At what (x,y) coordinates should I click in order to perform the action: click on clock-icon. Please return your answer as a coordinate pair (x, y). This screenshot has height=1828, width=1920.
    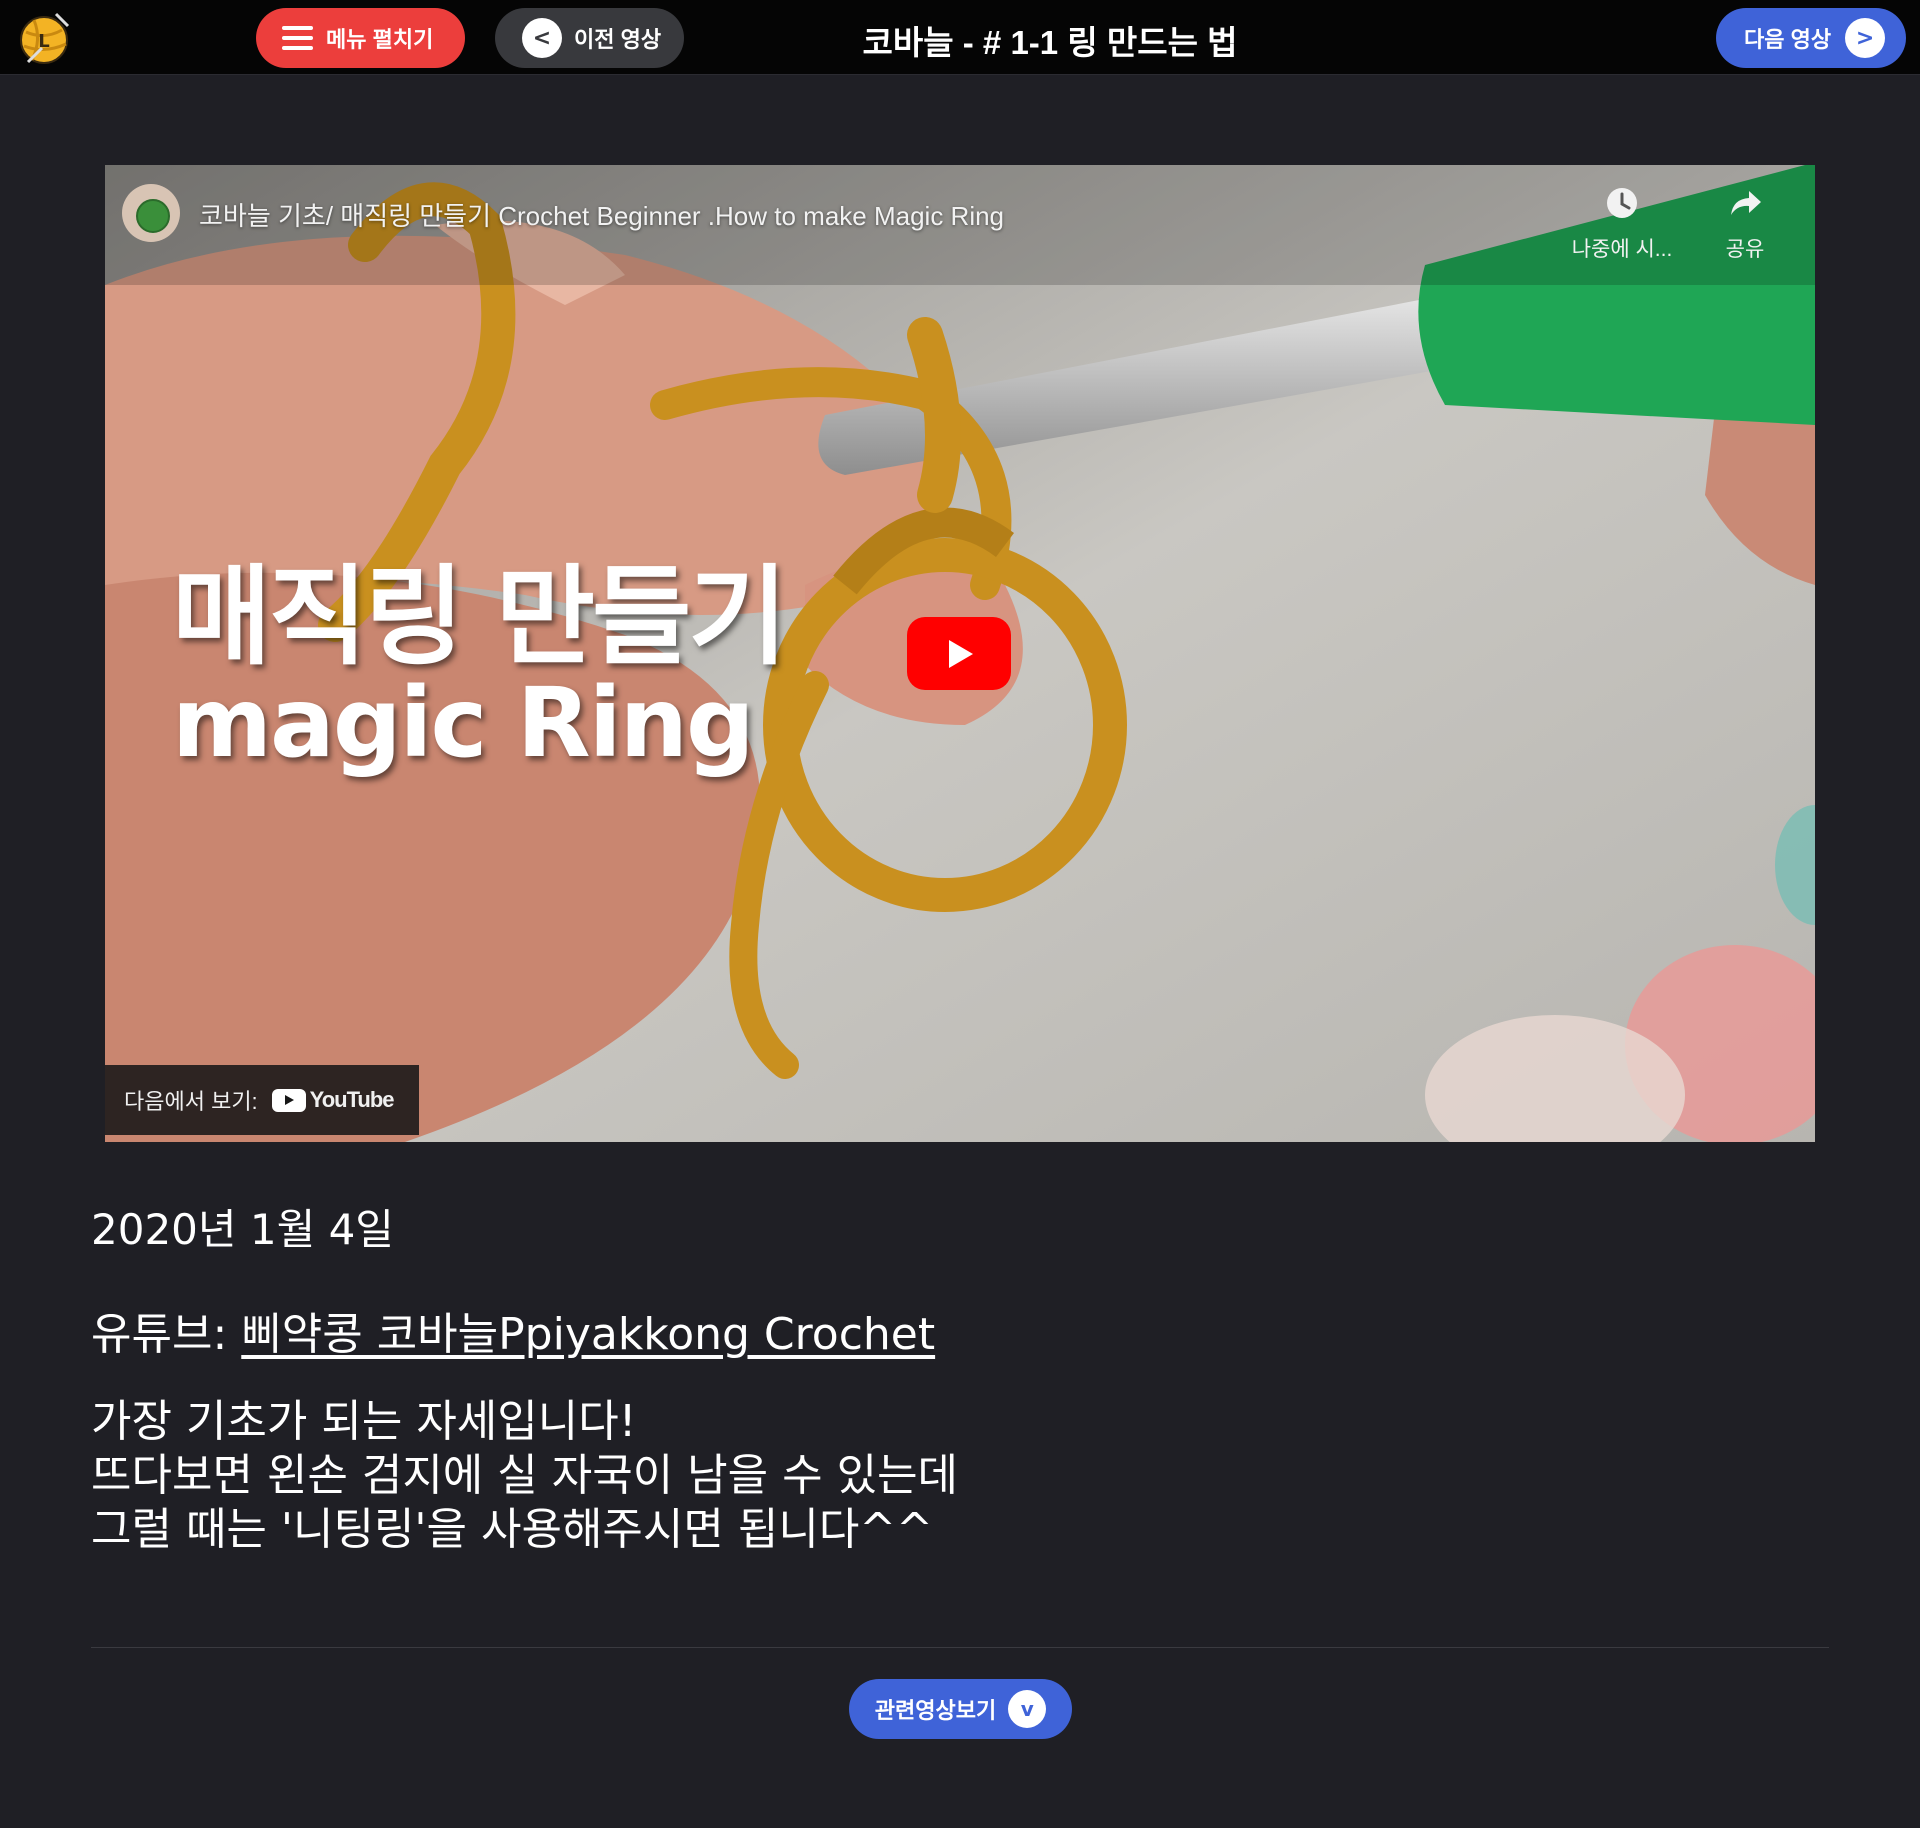
    Looking at the image, I should click on (1622, 203).